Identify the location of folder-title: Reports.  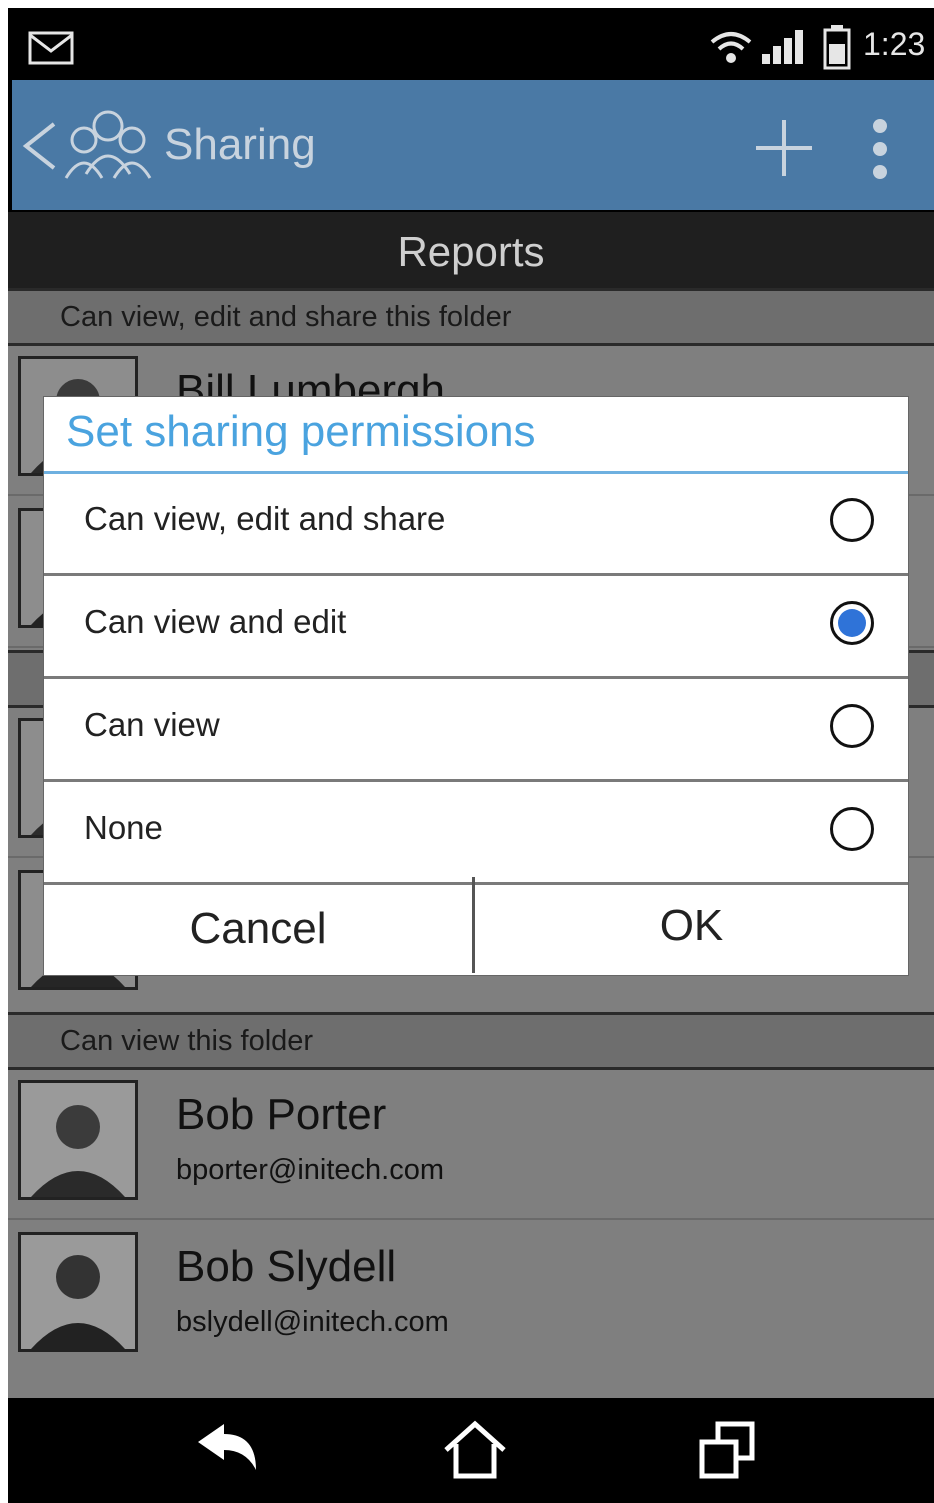
(471, 251).